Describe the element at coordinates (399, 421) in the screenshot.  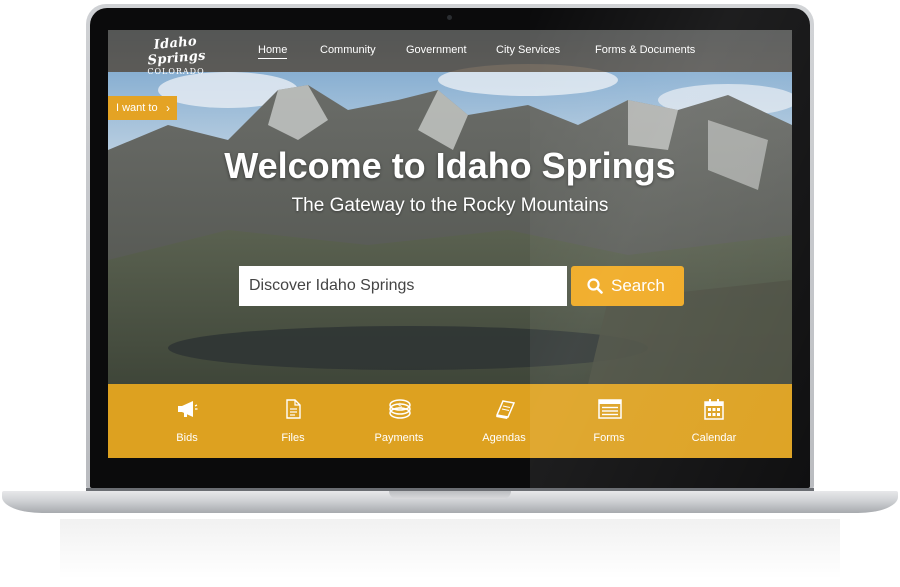
I see `quick-link-payments: $ Payments` at that location.